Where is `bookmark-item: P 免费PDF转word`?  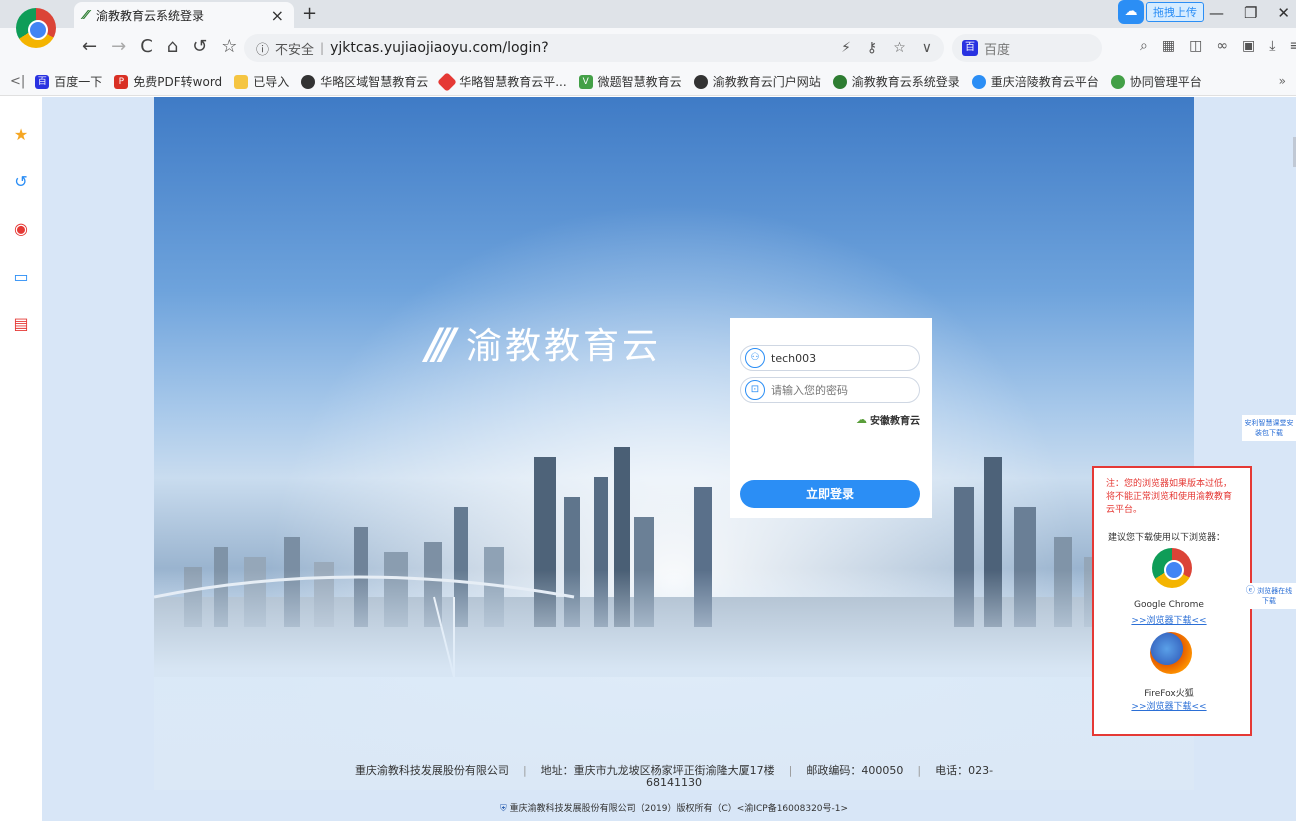
bookmark-item: P 免费PDF转word is located at coordinates (168, 81).